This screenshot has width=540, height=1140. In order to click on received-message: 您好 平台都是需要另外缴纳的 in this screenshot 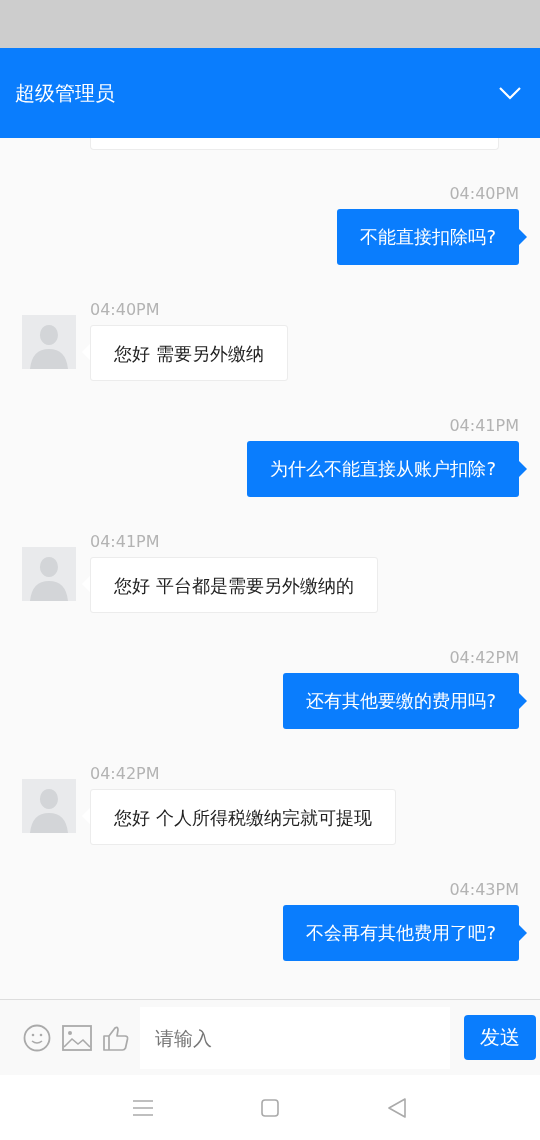, I will do `click(234, 585)`.